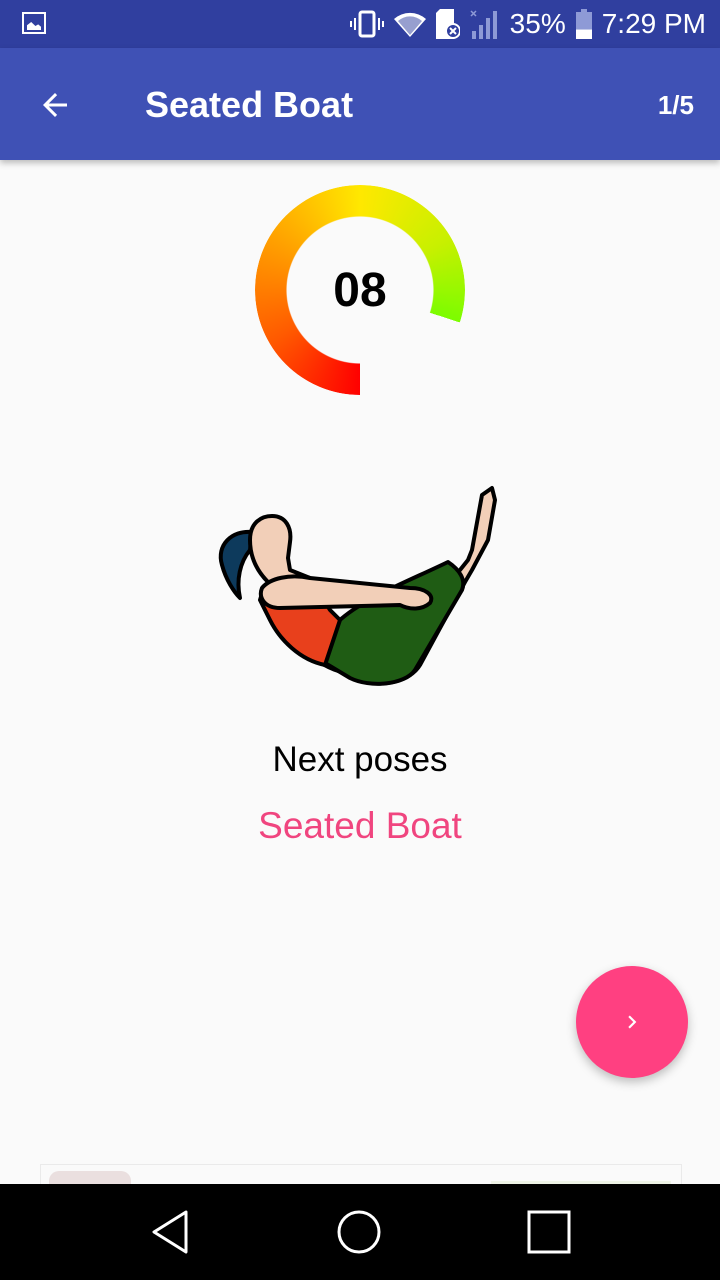  Describe the element at coordinates (447, 24) in the screenshot. I see `sd-card-error-icon` at that location.